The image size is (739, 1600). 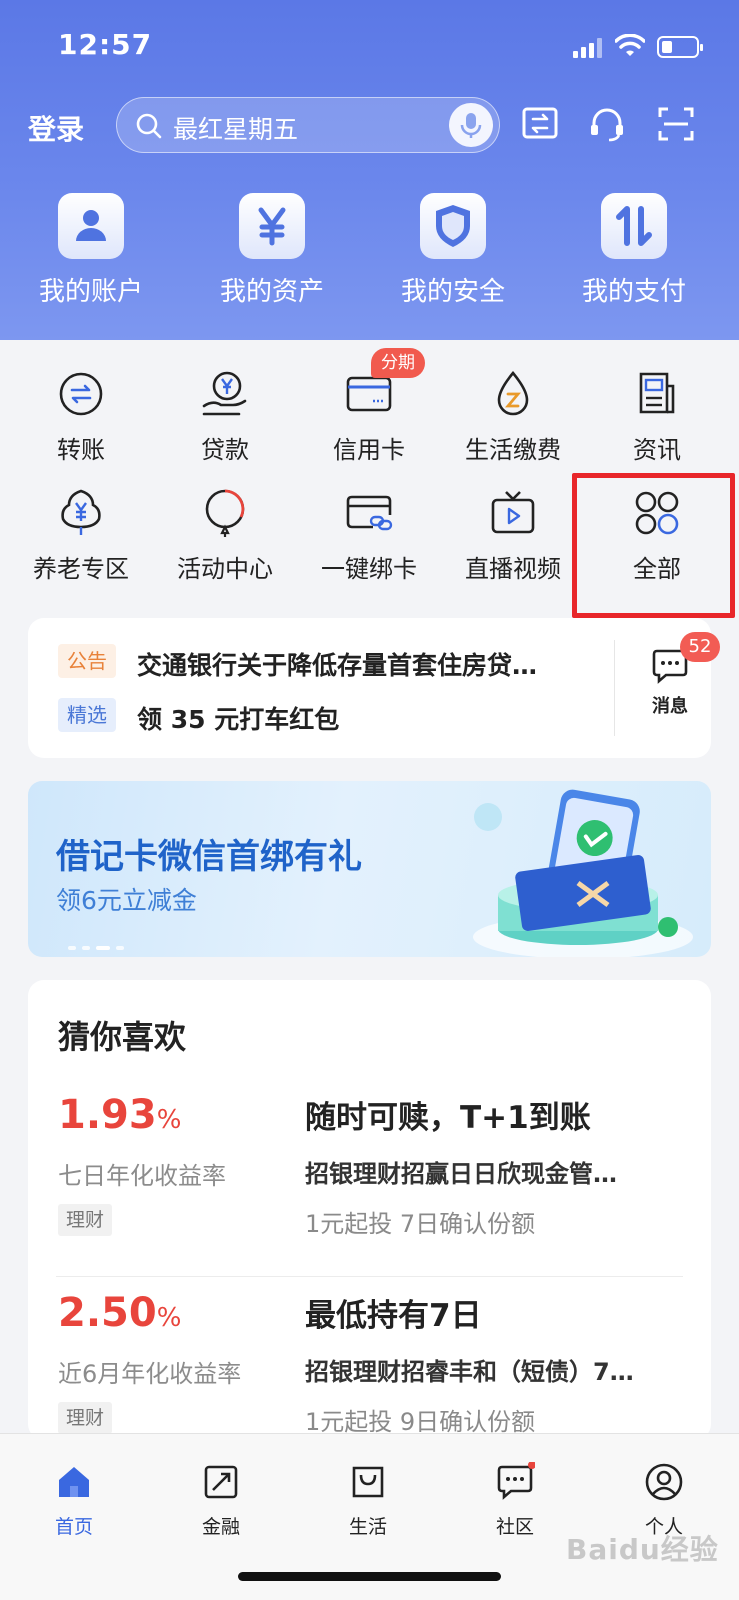 What do you see at coordinates (369, 869) in the screenshot?
I see `promo-banner: 借记卡微信首绑有礼 领6元立减金` at bounding box center [369, 869].